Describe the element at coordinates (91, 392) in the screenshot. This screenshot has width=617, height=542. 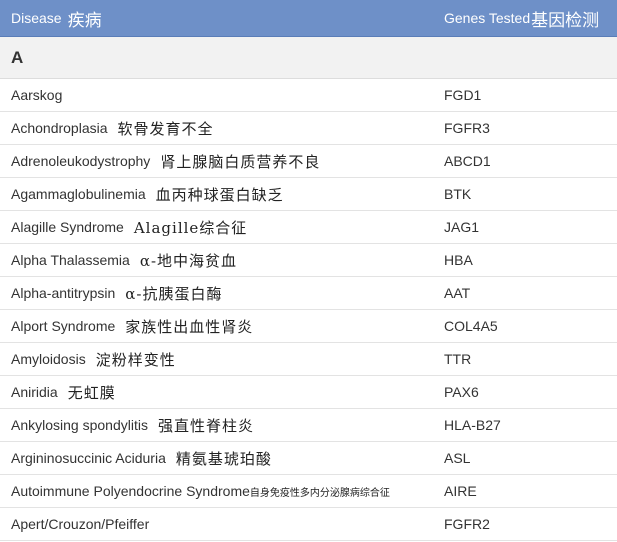
I see `disease-name-cn: 无虹膜` at that location.